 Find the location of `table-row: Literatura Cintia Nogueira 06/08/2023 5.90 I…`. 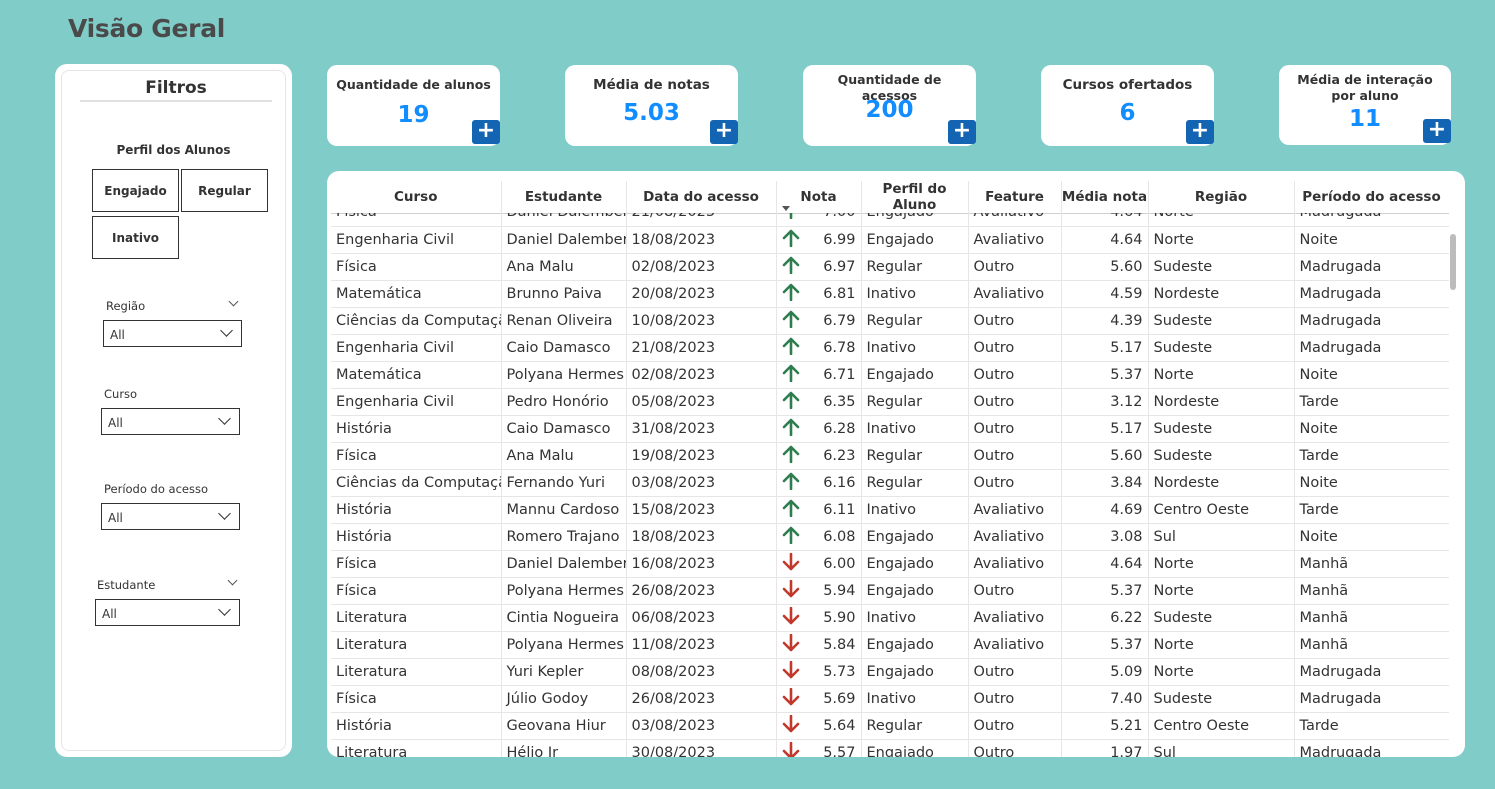

table-row: Literatura Cintia Nogueira 06/08/2023 5.90 I… is located at coordinates (890, 618).